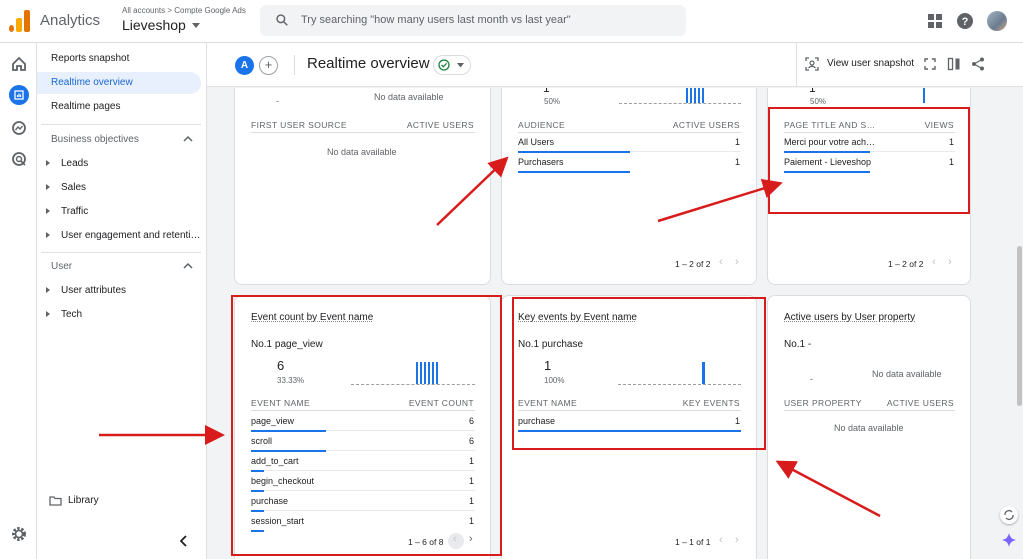 This screenshot has height=559, width=1023. I want to click on nav-sales: Sales, so click(73, 187).